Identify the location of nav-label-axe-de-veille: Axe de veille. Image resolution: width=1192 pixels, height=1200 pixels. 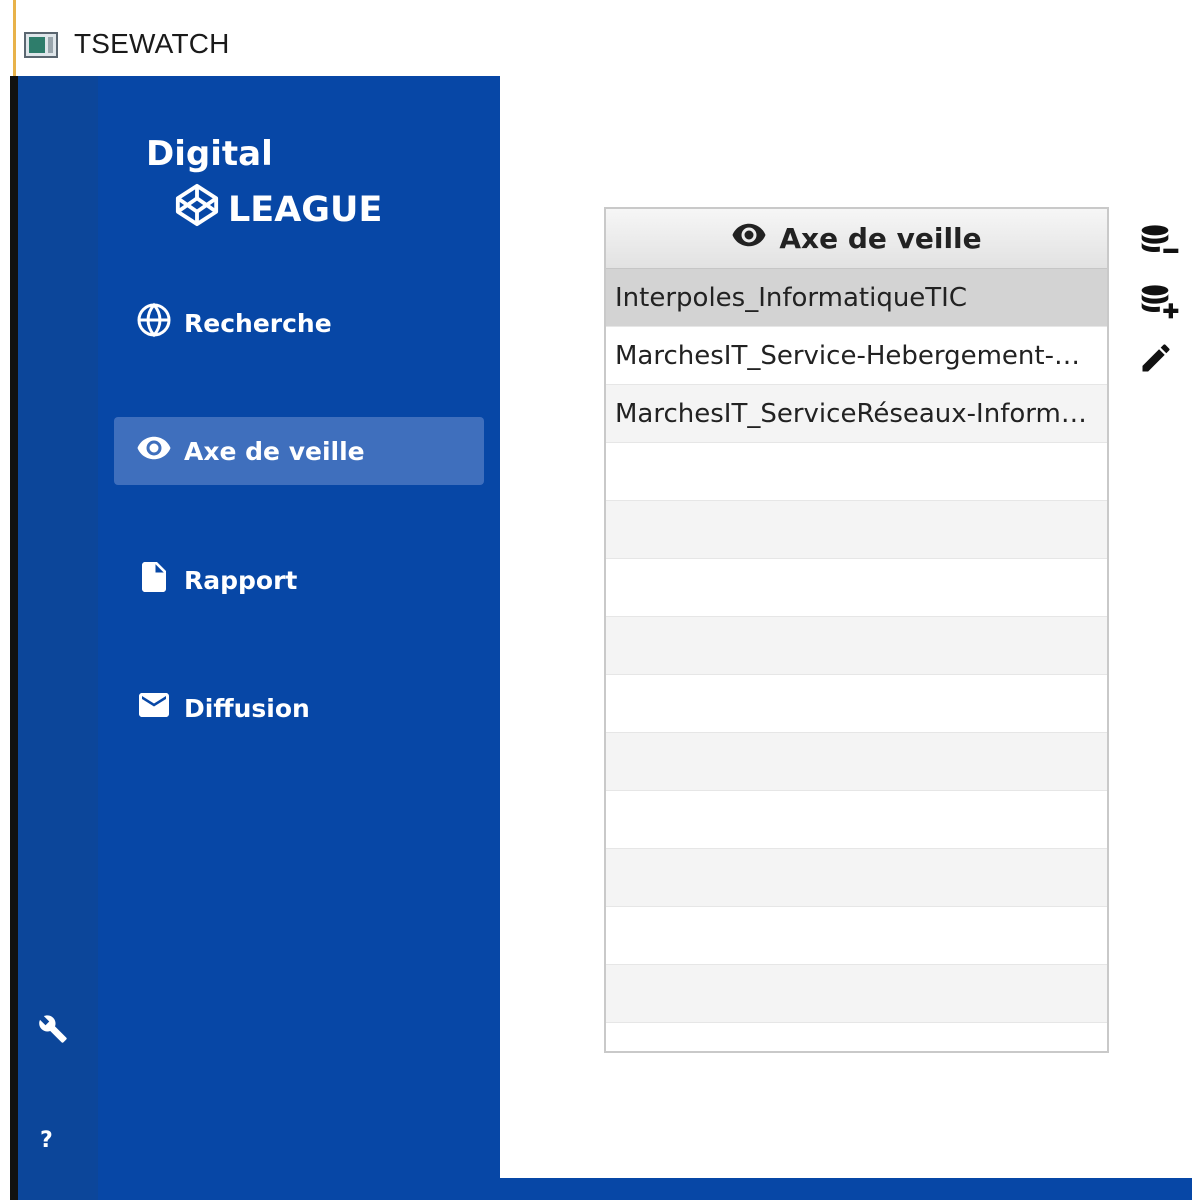
(274, 451).